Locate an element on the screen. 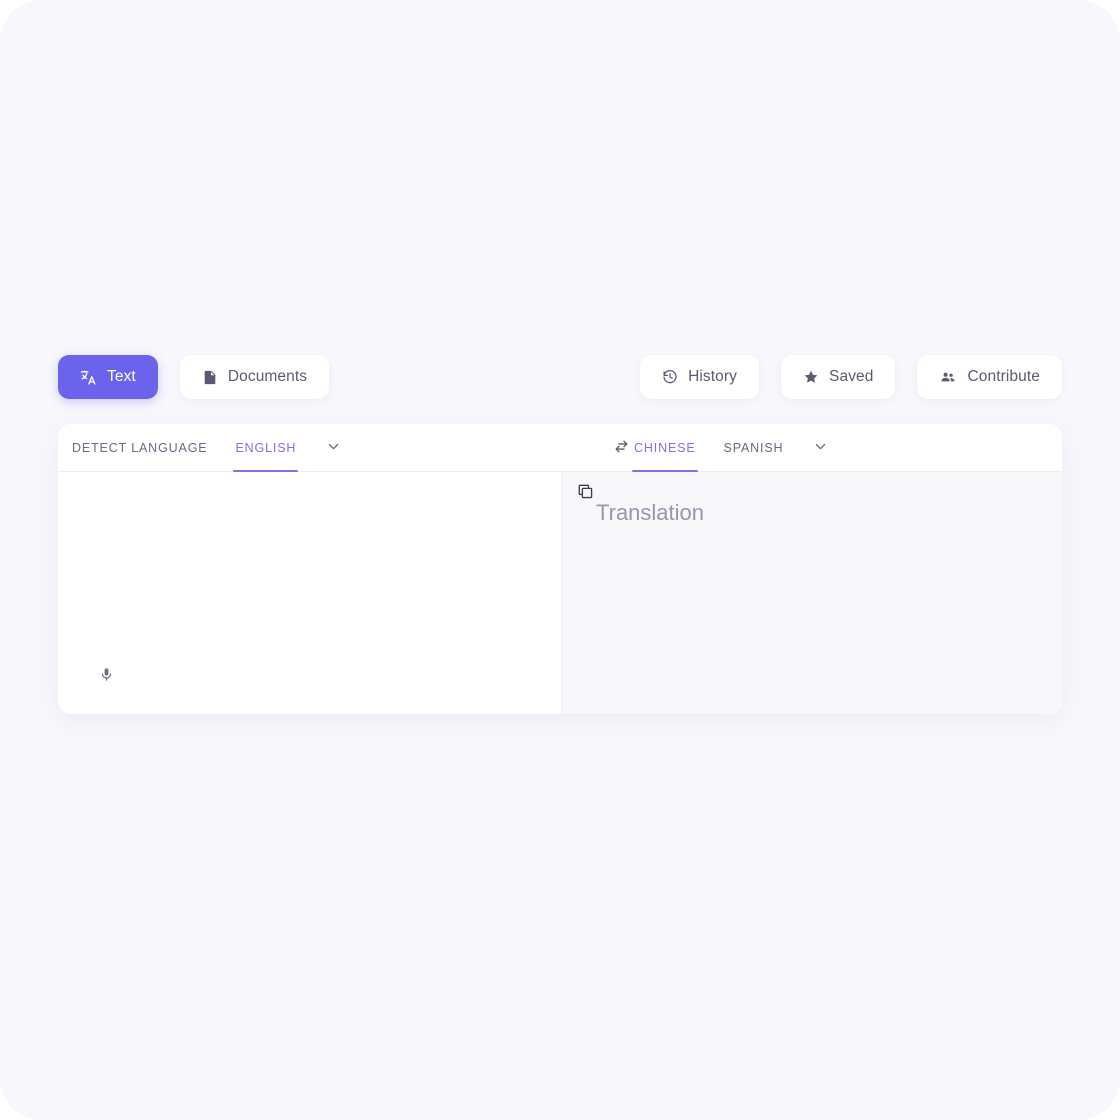  source-tab-detect-language-label: Detect language is located at coordinates (140, 448).